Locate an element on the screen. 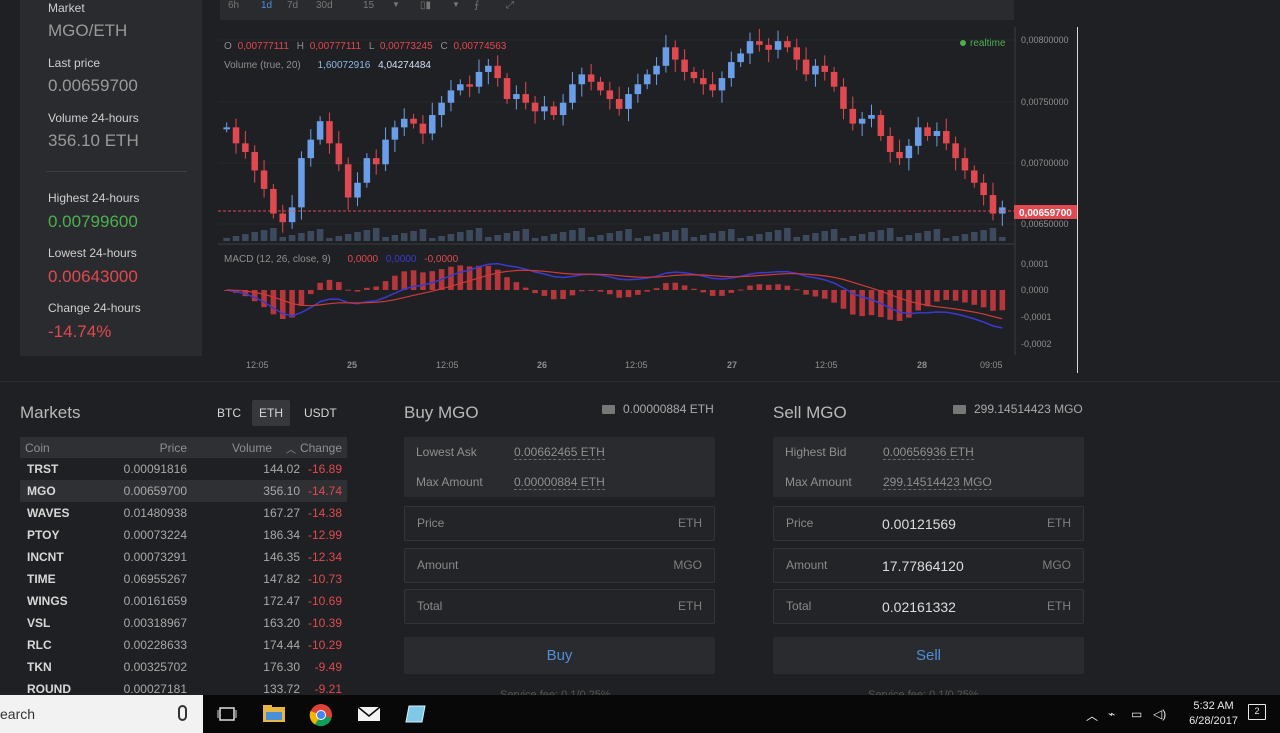 Image resolution: width=1280 pixels, height=733 pixels. buy-amount-field: Amount MGO is located at coordinates (559, 565).